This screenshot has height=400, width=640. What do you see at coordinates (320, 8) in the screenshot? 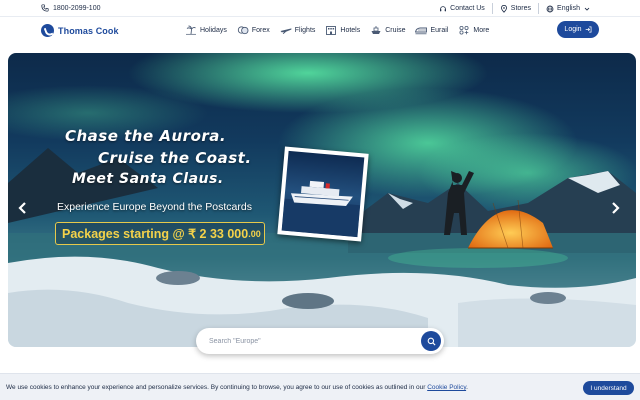
I see `top-bar: 1800-2099-100 Contact Us Stores English` at bounding box center [320, 8].